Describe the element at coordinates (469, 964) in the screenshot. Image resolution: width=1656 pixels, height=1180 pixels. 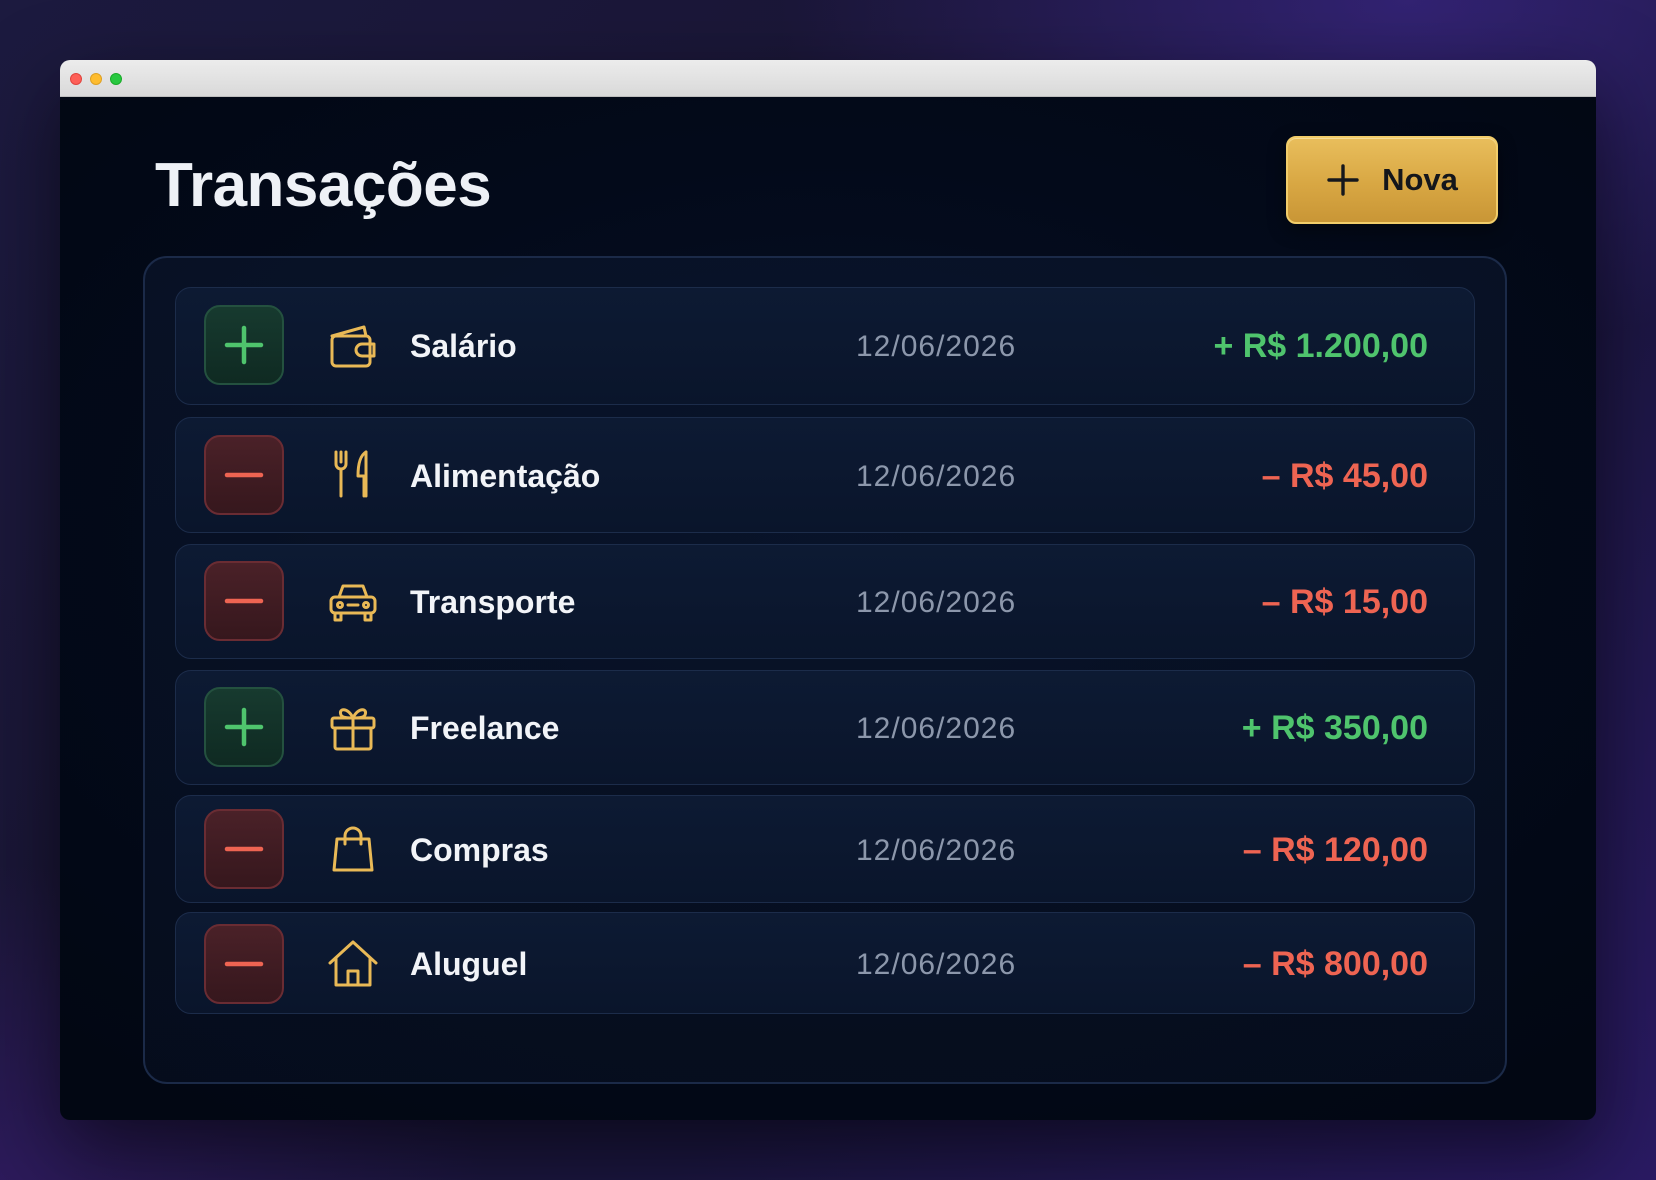
I see `transaction-name: Aluguel` at that location.